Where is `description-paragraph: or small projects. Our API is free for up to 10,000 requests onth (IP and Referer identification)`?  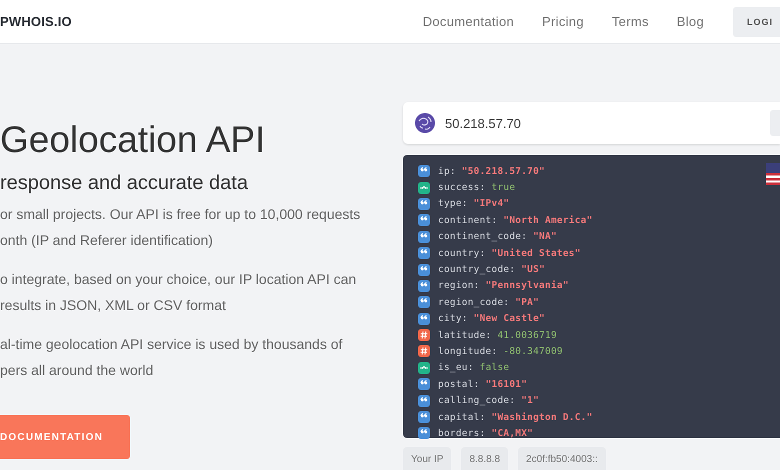 description-paragraph: or small projects. Our API is free for up to 10,000 requests onth (IP and Referer identification) is located at coordinates (181, 227).